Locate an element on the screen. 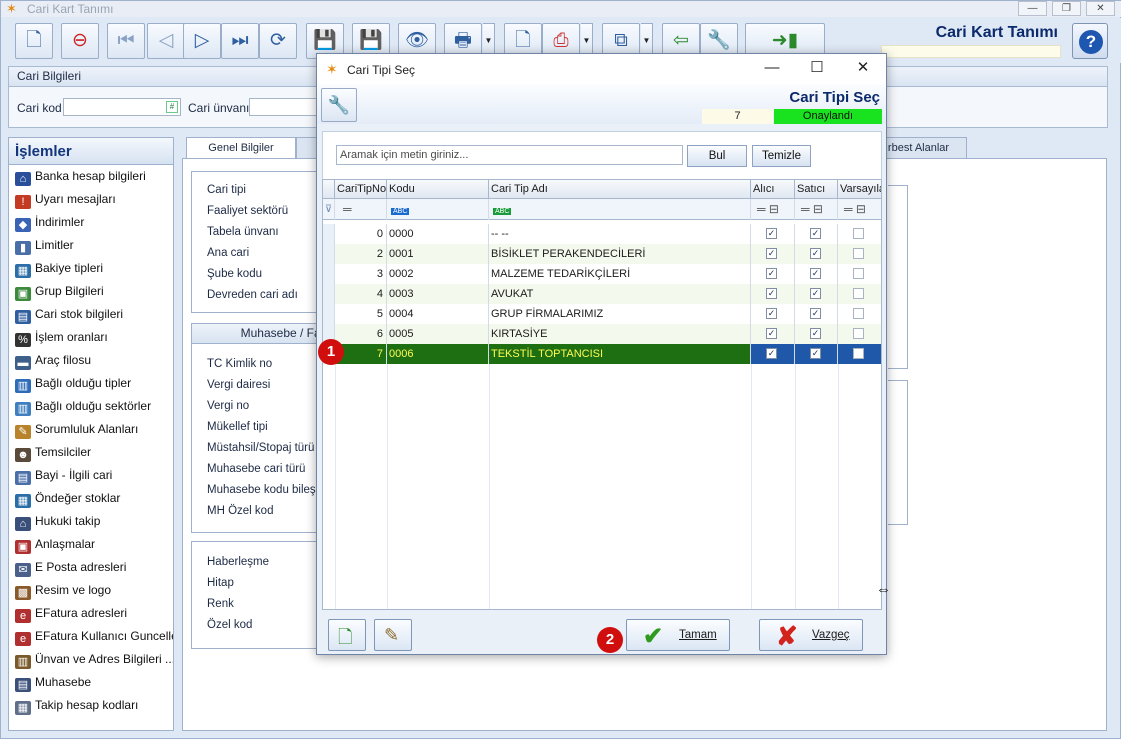 The height and width of the screenshot is (739, 1121). butterfly-logo-icon: ✶ is located at coordinates (332, 69).